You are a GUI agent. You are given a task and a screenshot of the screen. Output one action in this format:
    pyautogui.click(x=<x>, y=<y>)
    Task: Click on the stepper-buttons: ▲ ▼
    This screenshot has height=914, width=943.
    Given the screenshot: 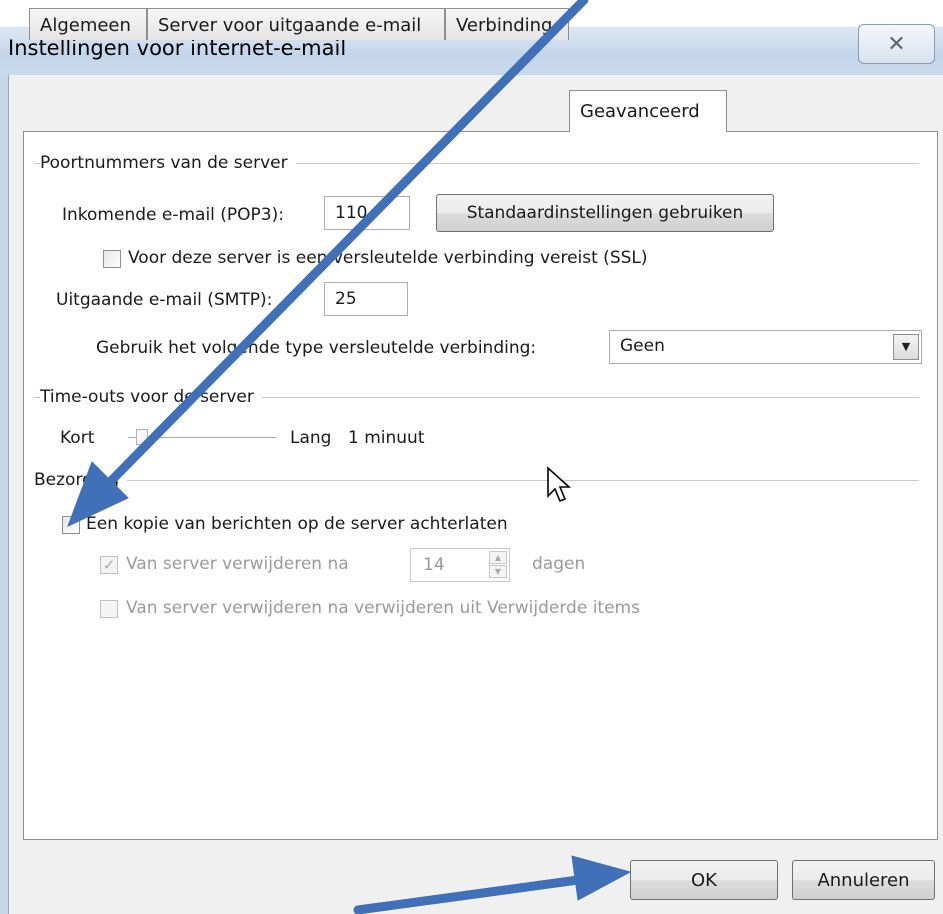 What is the action you would take?
    pyautogui.click(x=498, y=565)
    